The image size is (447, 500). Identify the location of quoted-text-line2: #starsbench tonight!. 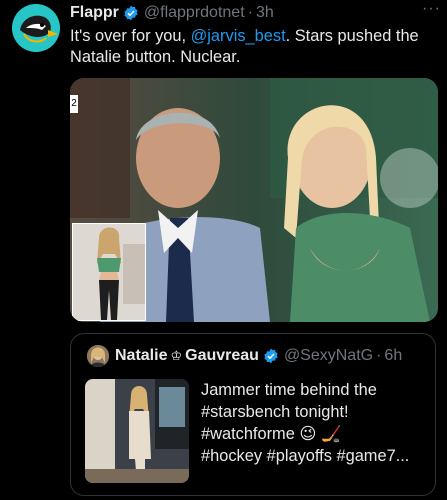
(275, 412).